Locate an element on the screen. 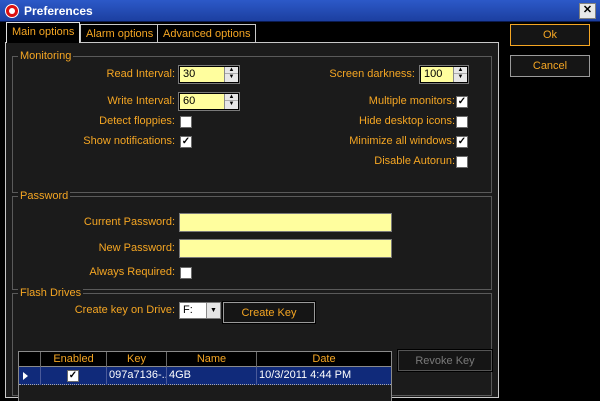 This screenshot has height=401, width=600. read-interval-value: 30 is located at coordinates (189, 74).